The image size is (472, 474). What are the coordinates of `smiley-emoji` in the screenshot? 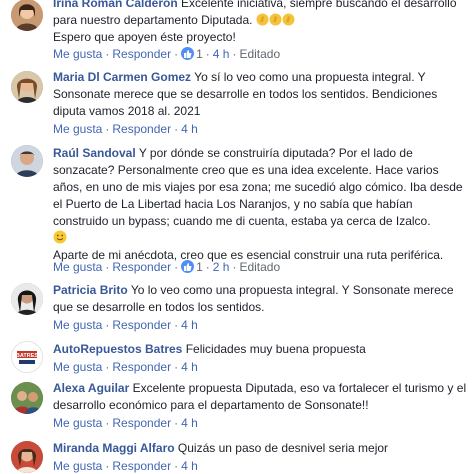 It's located at (60, 237).